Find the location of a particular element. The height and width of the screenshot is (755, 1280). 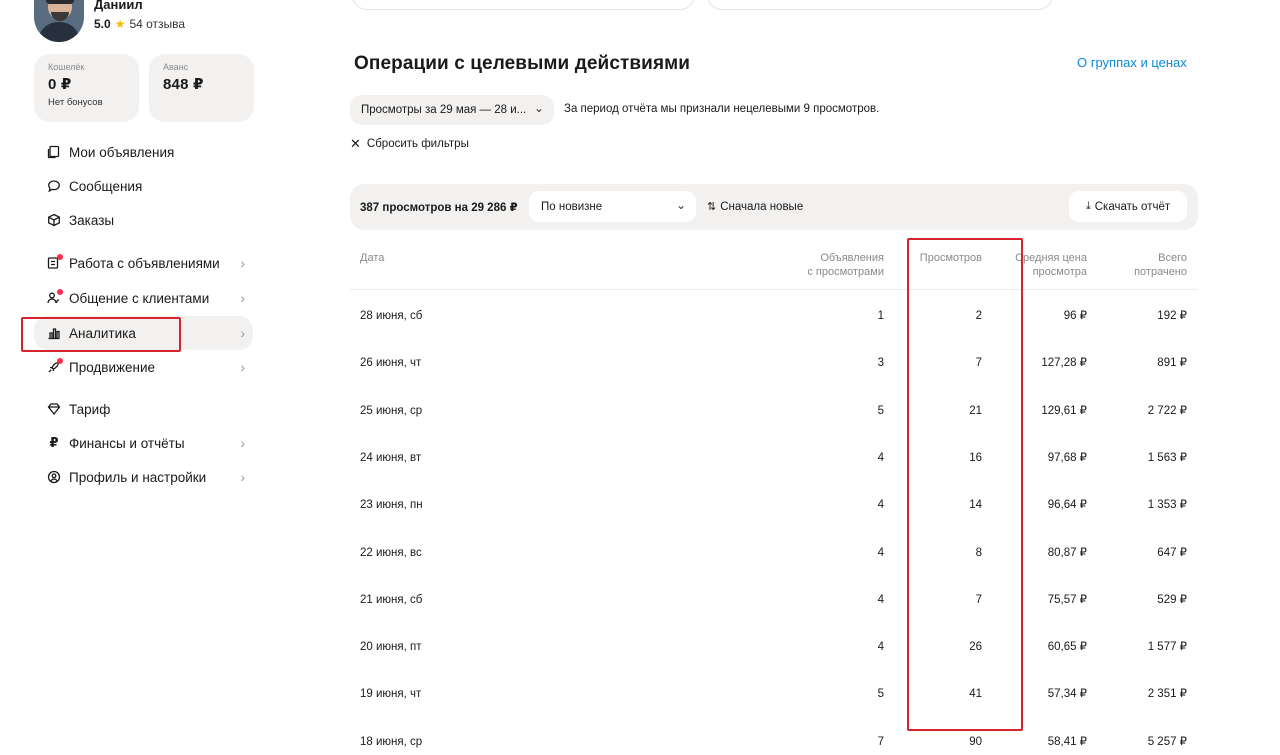

reviews-count: 54 отзыва is located at coordinates (157, 24).